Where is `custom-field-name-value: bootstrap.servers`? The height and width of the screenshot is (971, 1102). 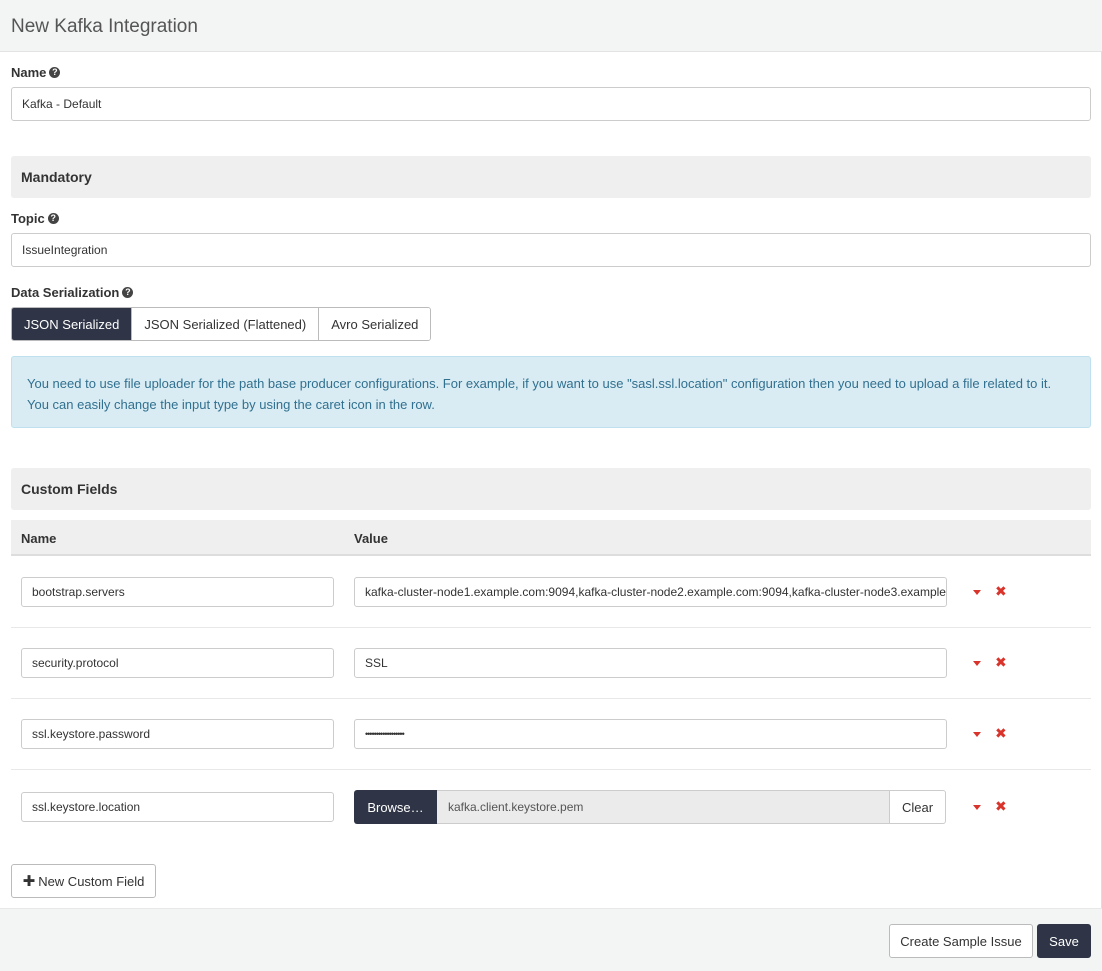 custom-field-name-value: bootstrap.servers is located at coordinates (78, 592).